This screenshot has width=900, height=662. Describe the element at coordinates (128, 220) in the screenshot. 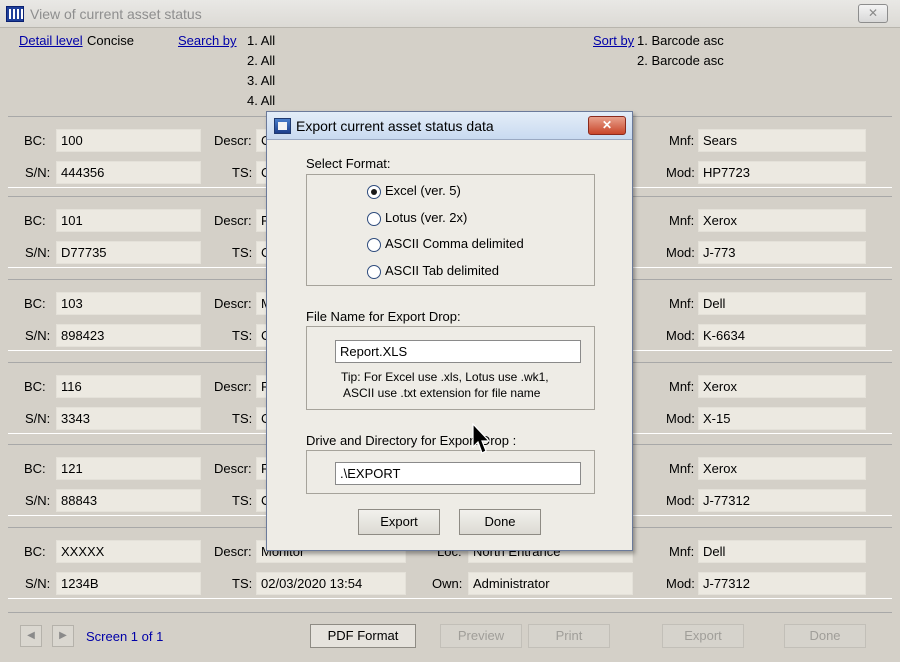

I see `bc-field: 101` at that location.